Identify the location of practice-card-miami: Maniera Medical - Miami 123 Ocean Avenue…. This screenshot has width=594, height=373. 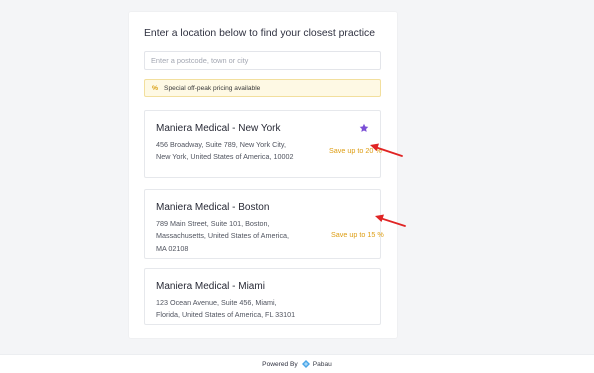
(262, 296).